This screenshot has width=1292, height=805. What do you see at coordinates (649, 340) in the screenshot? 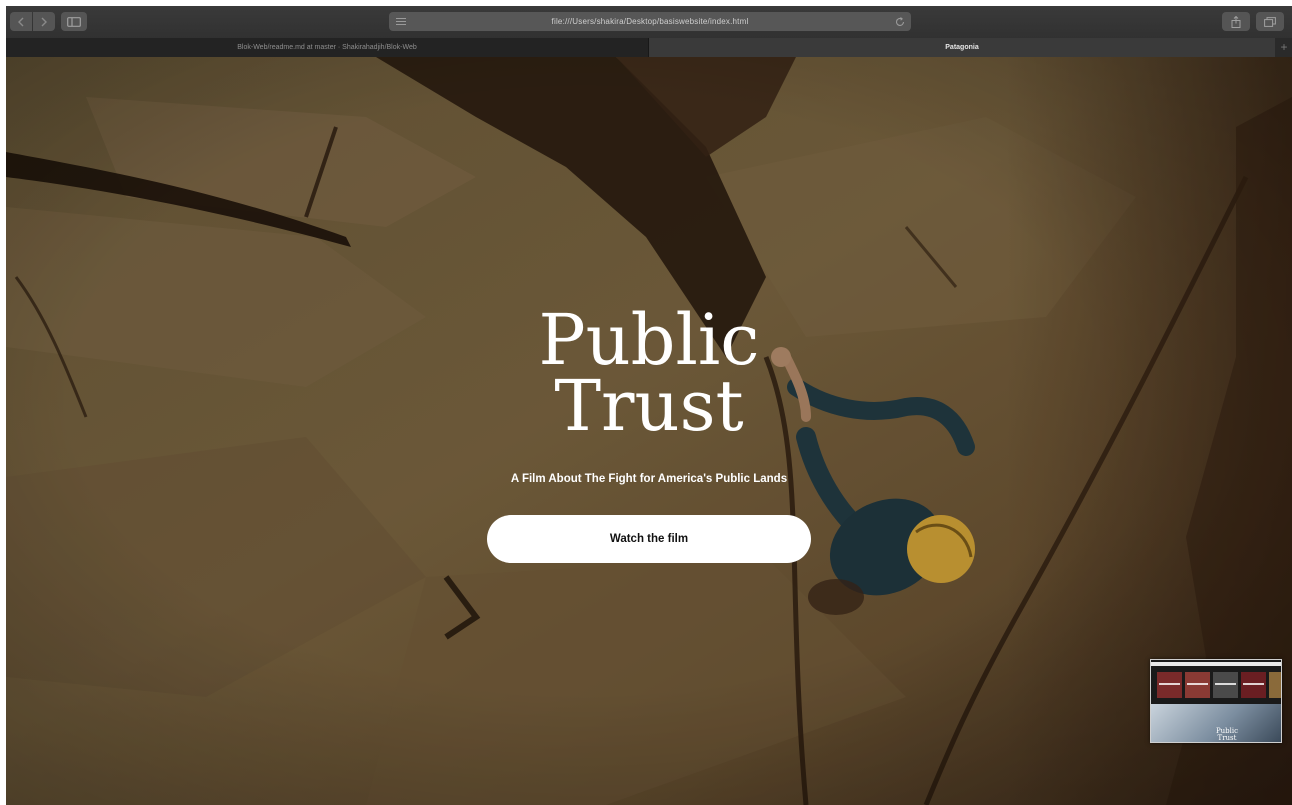
I see `hero-title-line-1: Public` at bounding box center [649, 340].